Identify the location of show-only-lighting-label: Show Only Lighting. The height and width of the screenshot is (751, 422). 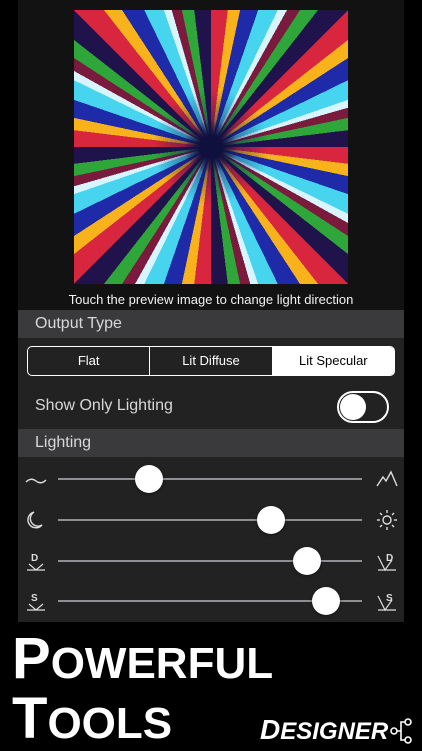
(104, 405).